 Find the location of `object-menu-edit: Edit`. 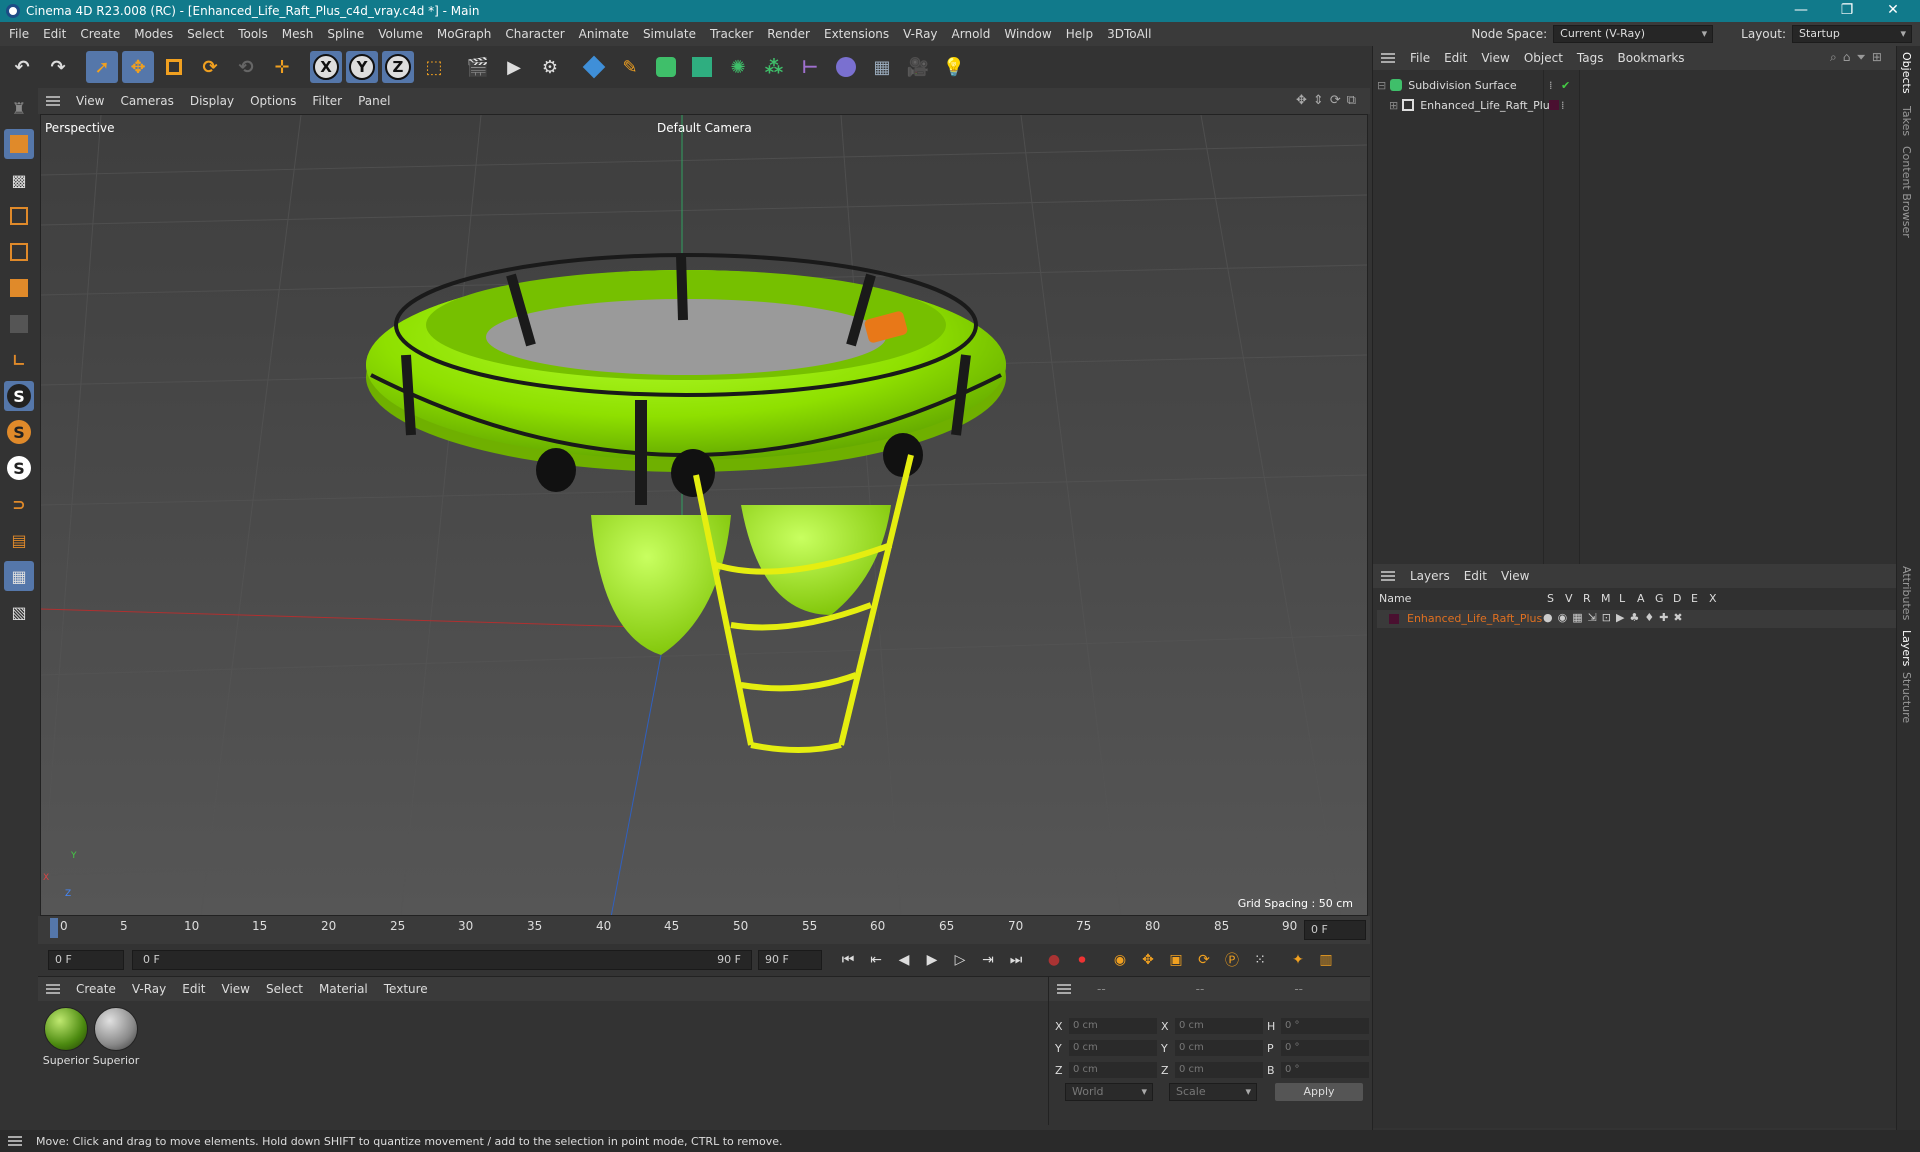

object-menu-edit: Edit is located at coordinates (1455, 58).